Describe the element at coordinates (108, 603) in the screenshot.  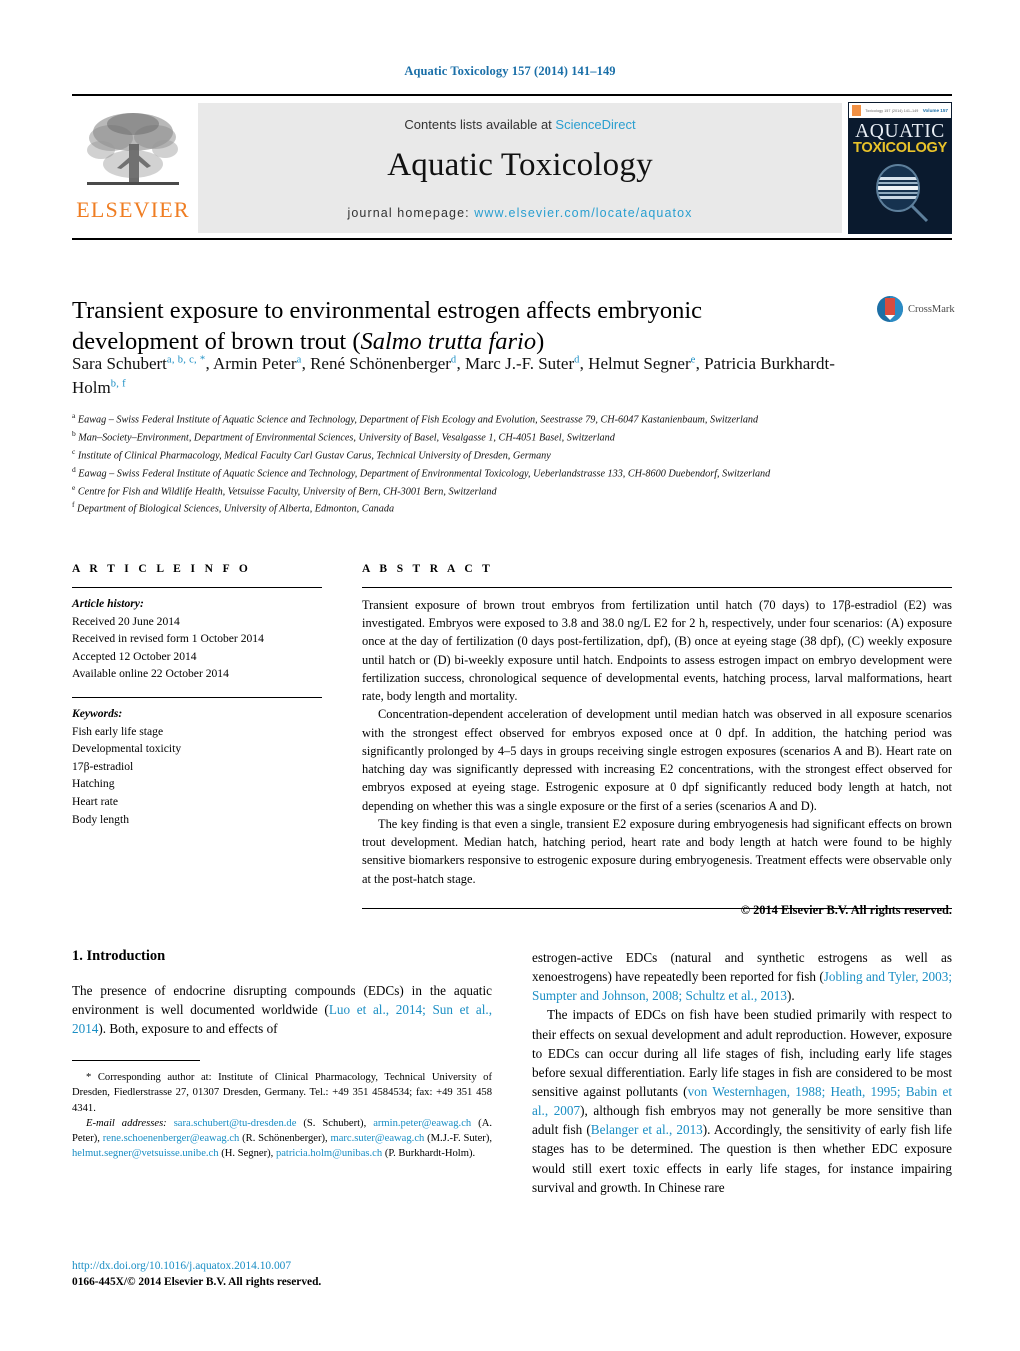
I see `article-history-label: Article history:` at that location.